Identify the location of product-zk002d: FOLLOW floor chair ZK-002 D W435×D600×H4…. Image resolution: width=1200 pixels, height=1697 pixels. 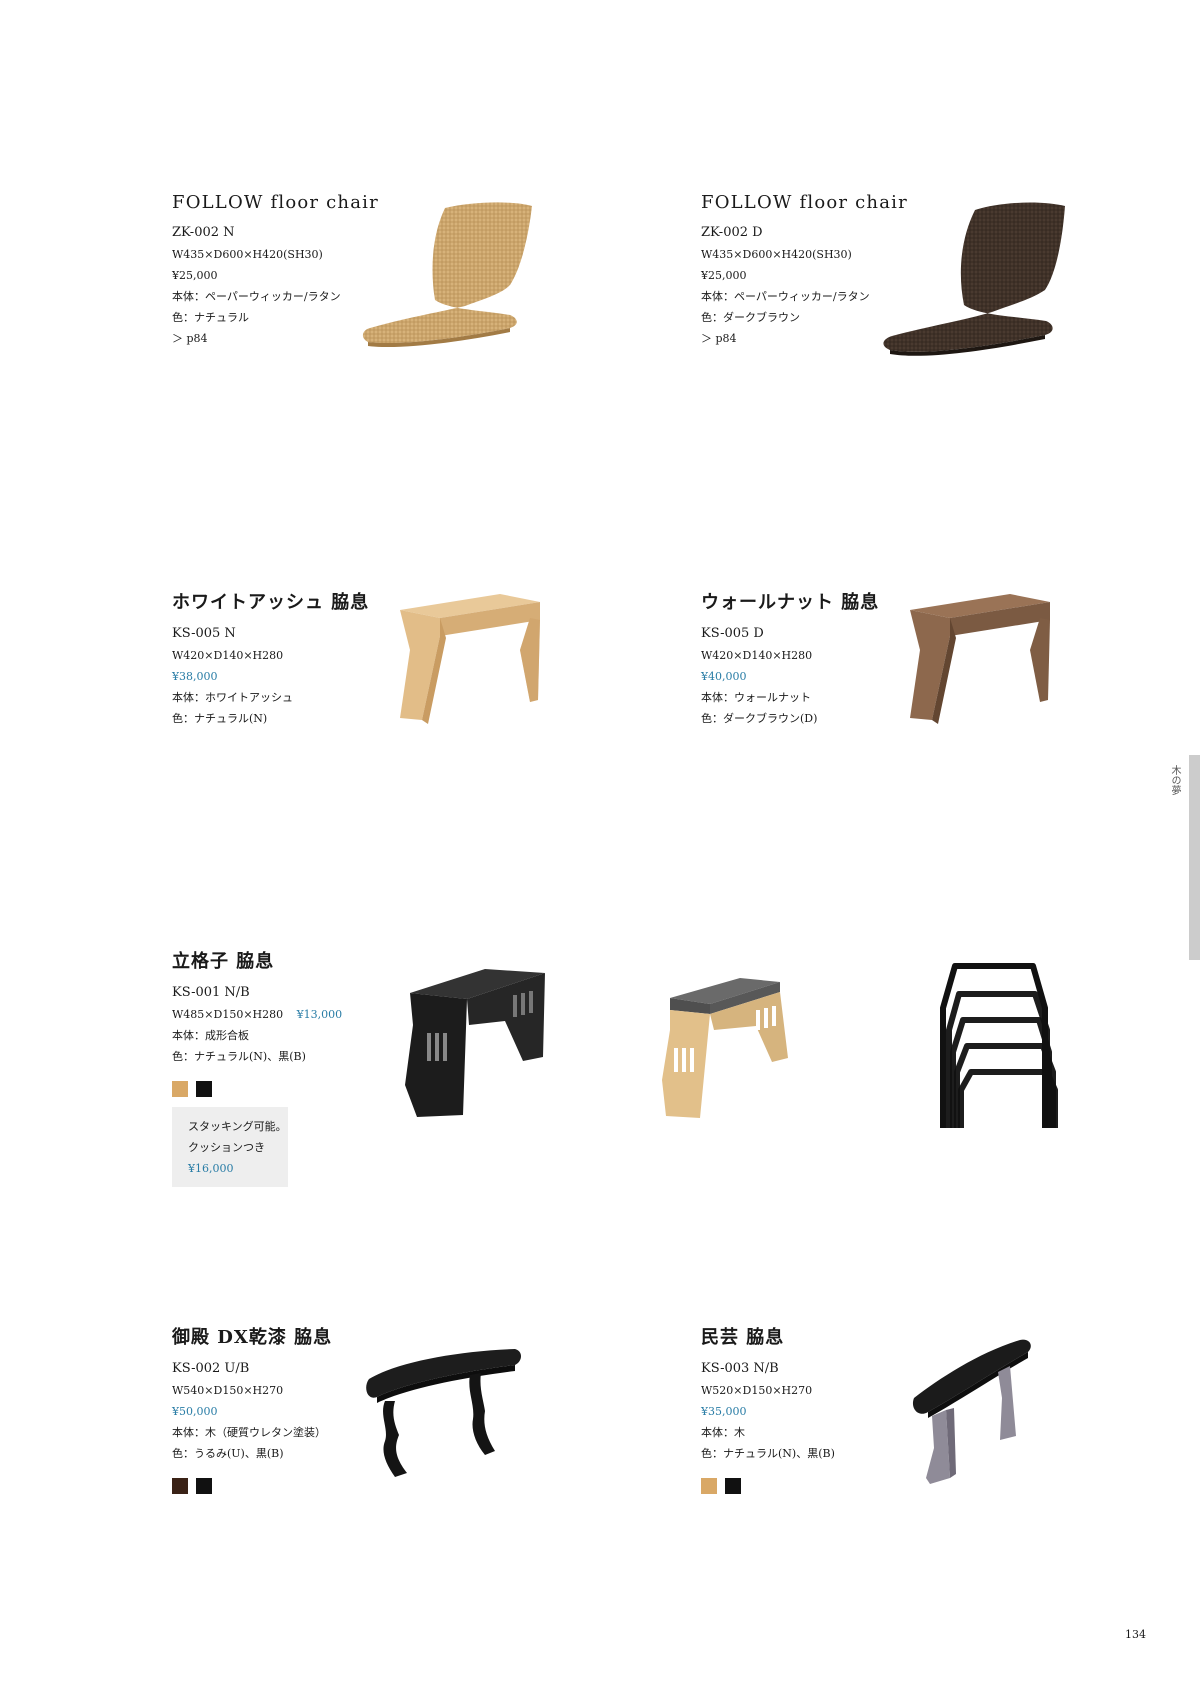
(804, 268).